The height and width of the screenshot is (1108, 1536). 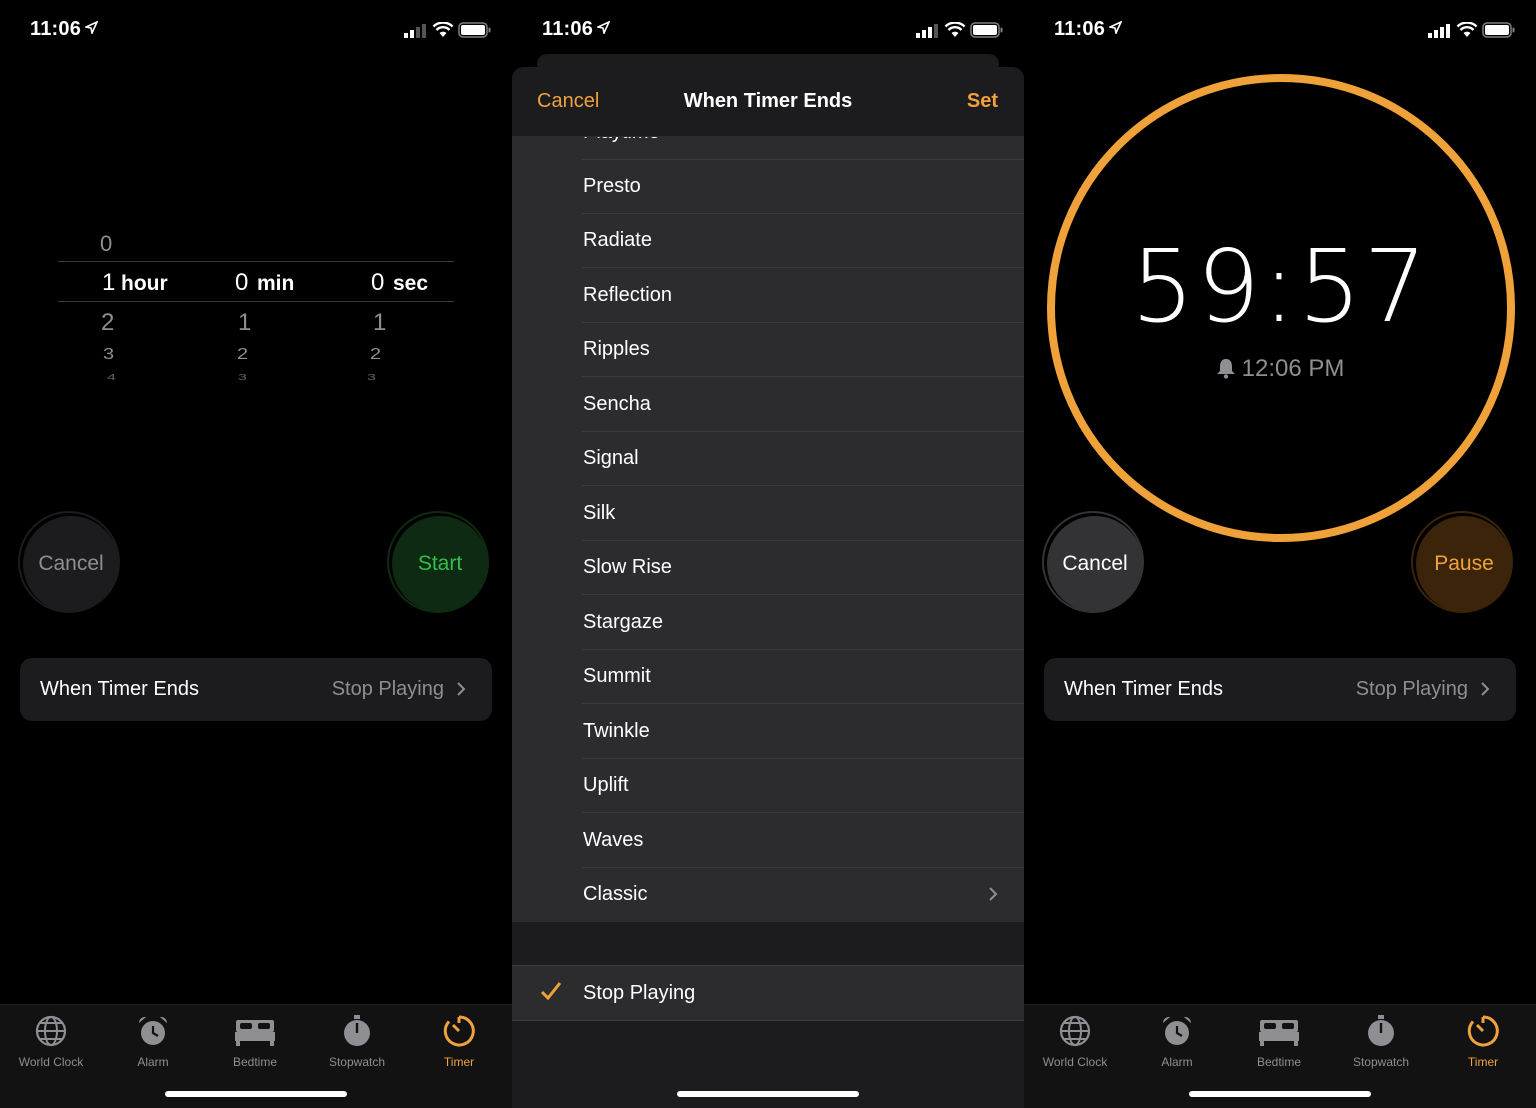 I want to click on stopwatch-icon, so click(x=357, y=1030).